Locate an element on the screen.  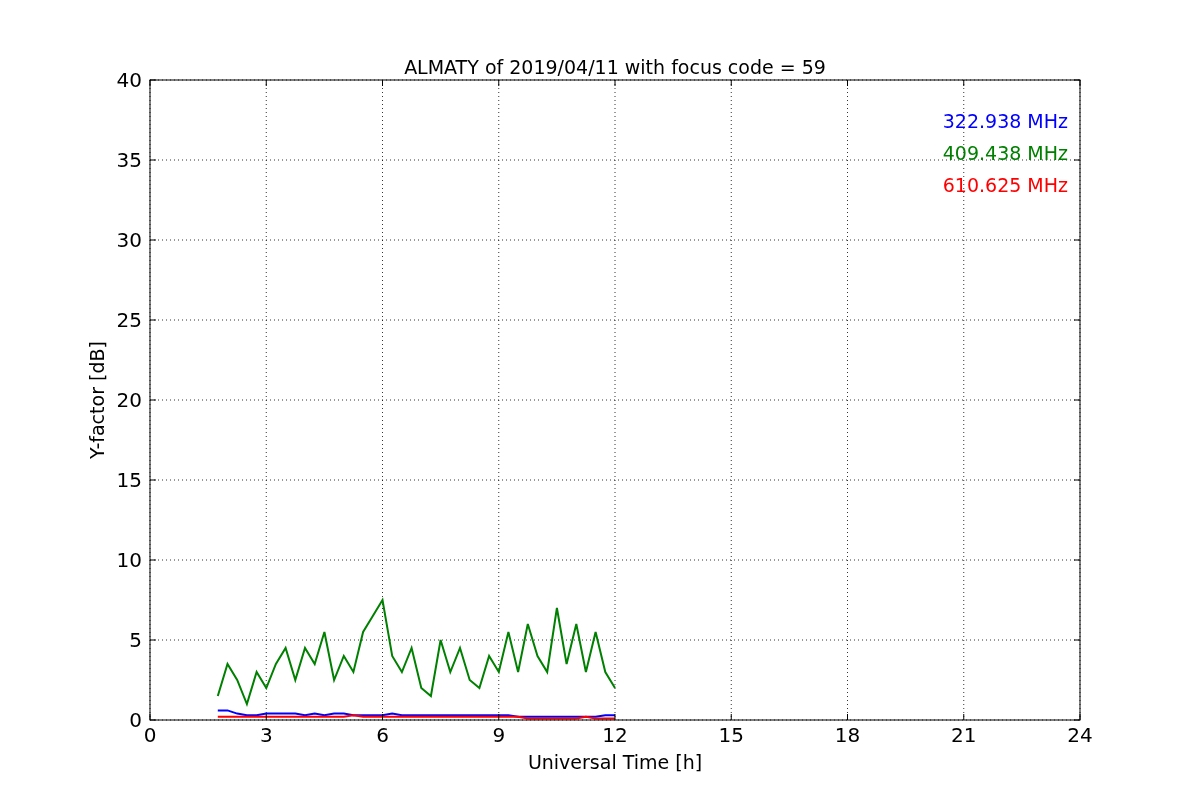
x-tick-label: 12 is located at coordinates (615, 735).